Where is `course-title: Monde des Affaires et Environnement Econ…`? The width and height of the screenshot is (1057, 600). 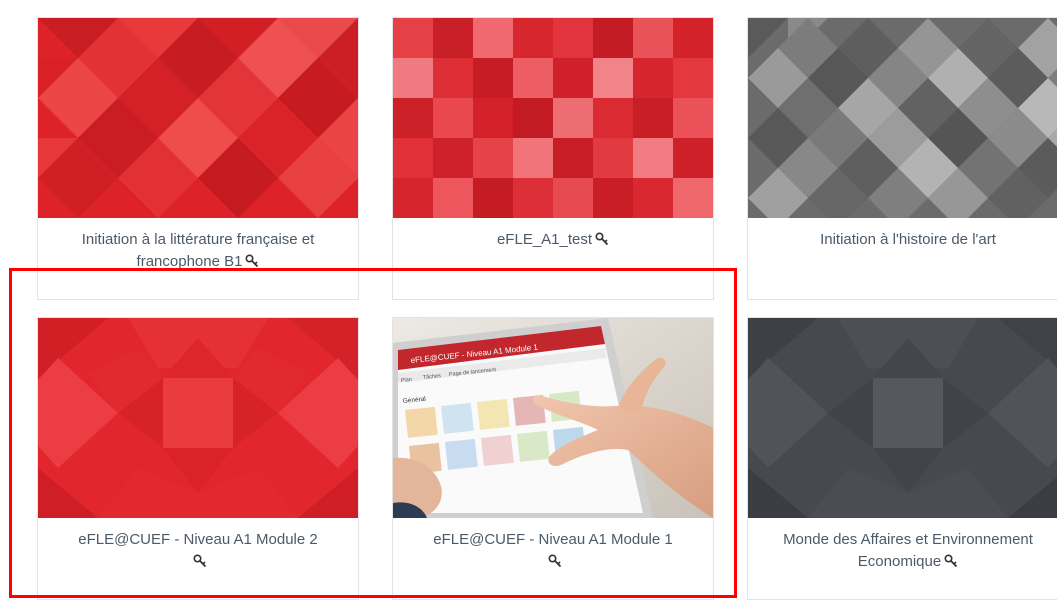 course-title: Monde des Affaires et Environnement Econ… is located at coordinates (905, 551).